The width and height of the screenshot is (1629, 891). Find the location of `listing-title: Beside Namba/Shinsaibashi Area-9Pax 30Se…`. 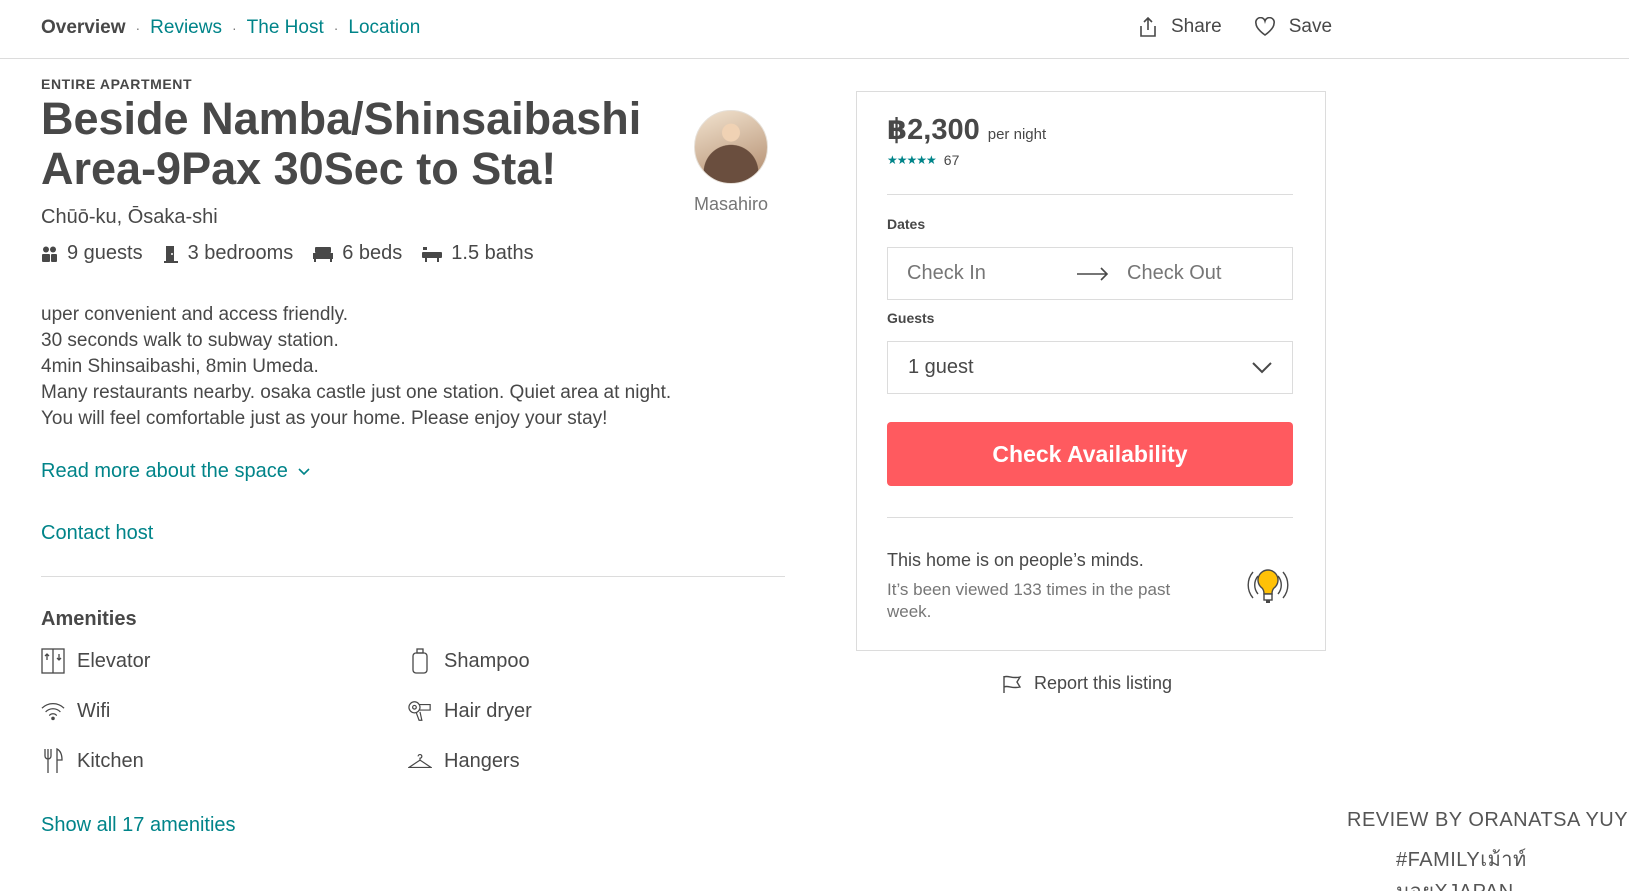

listing-title: Beside Namba/Shinsaibashi Area-9Pax 30Se… is located at coordinates (341, 143).